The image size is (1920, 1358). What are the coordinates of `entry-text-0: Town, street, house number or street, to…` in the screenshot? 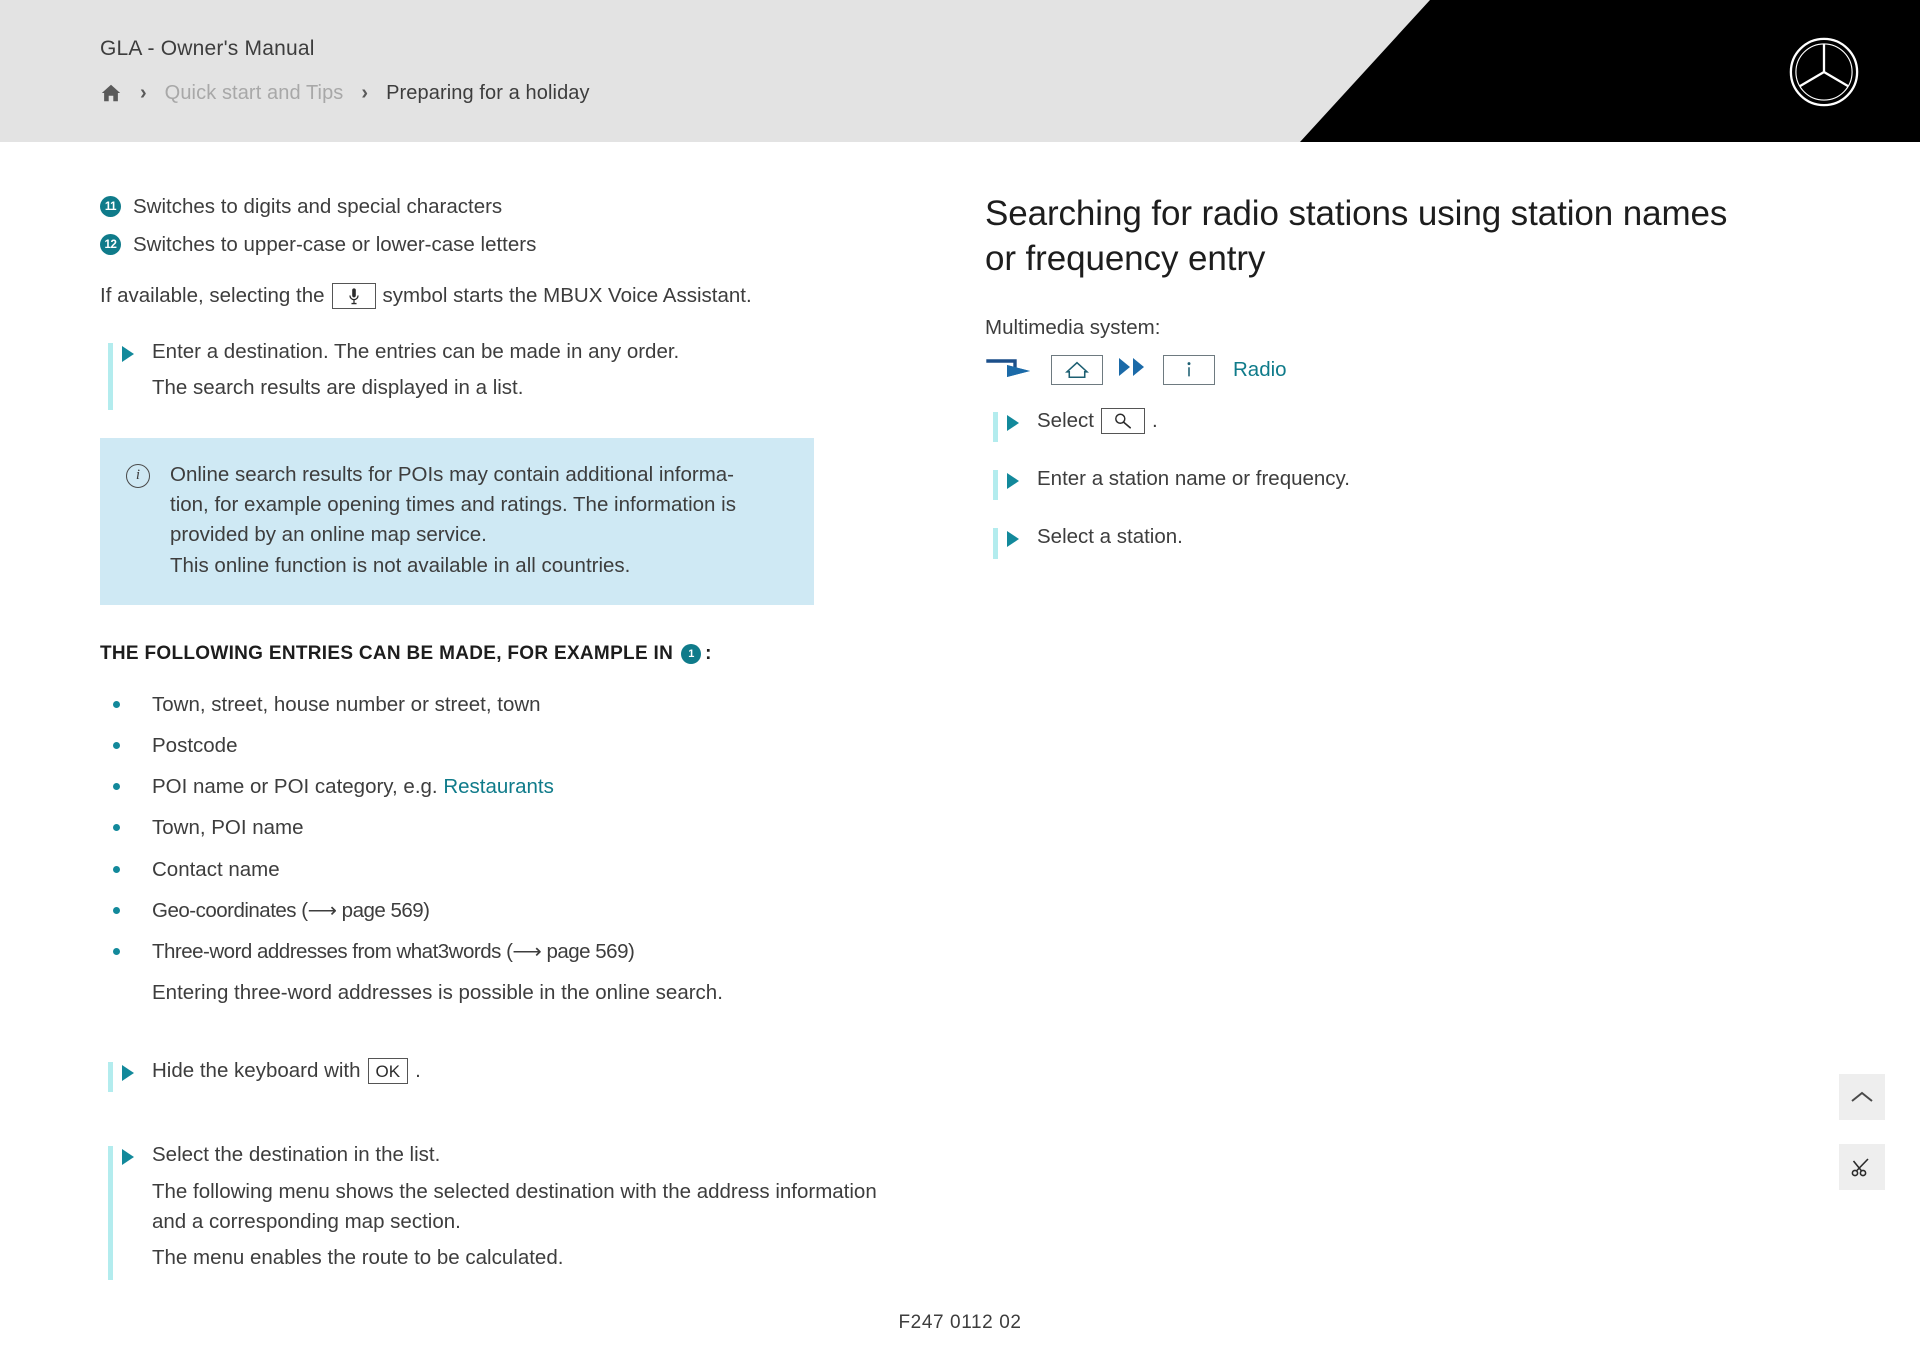 It's located at (346, 704).